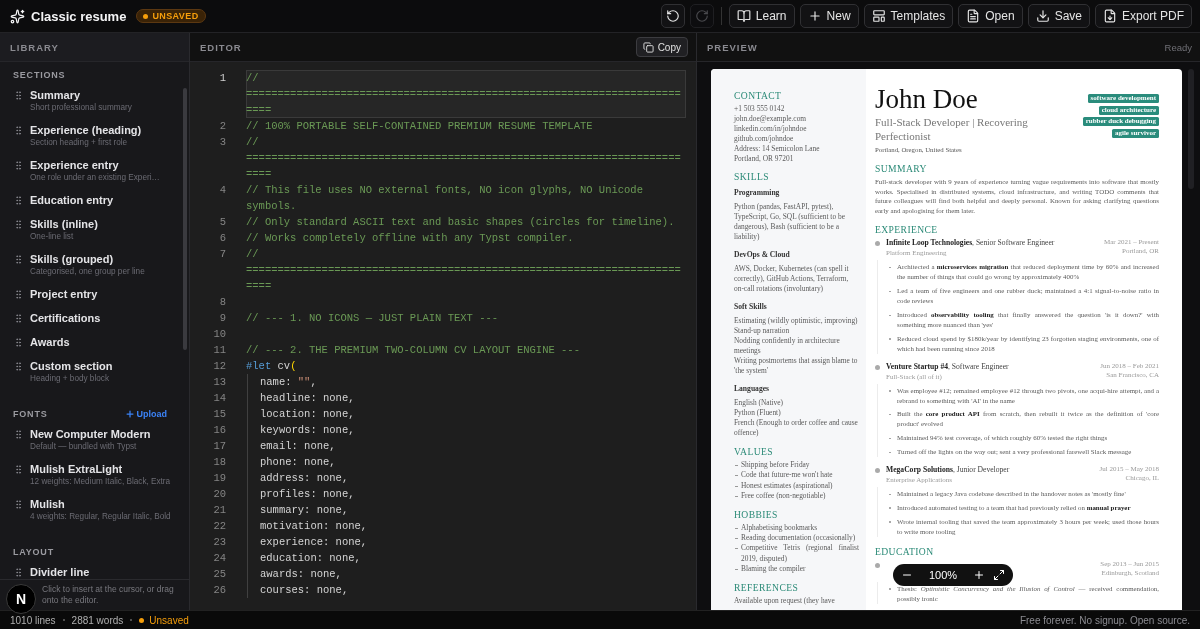 The image size is (1200, 629). Describe the element at coordinates (752, 176) in the screenshot. I see `section-heading: SKILLS` at that location.